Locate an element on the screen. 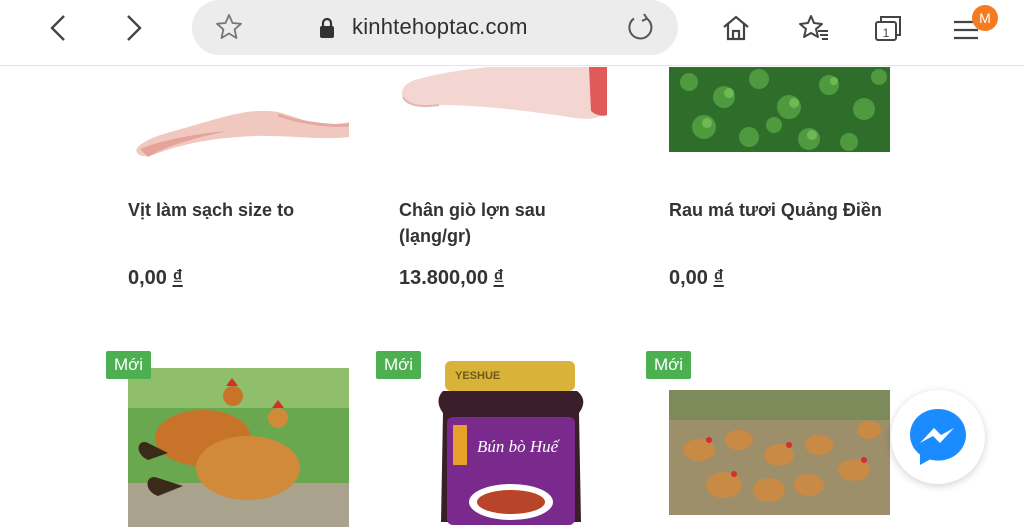 The height and width of the screenshot is (527, 1024). chevron-left-icon is located at coordinates (57, 28).